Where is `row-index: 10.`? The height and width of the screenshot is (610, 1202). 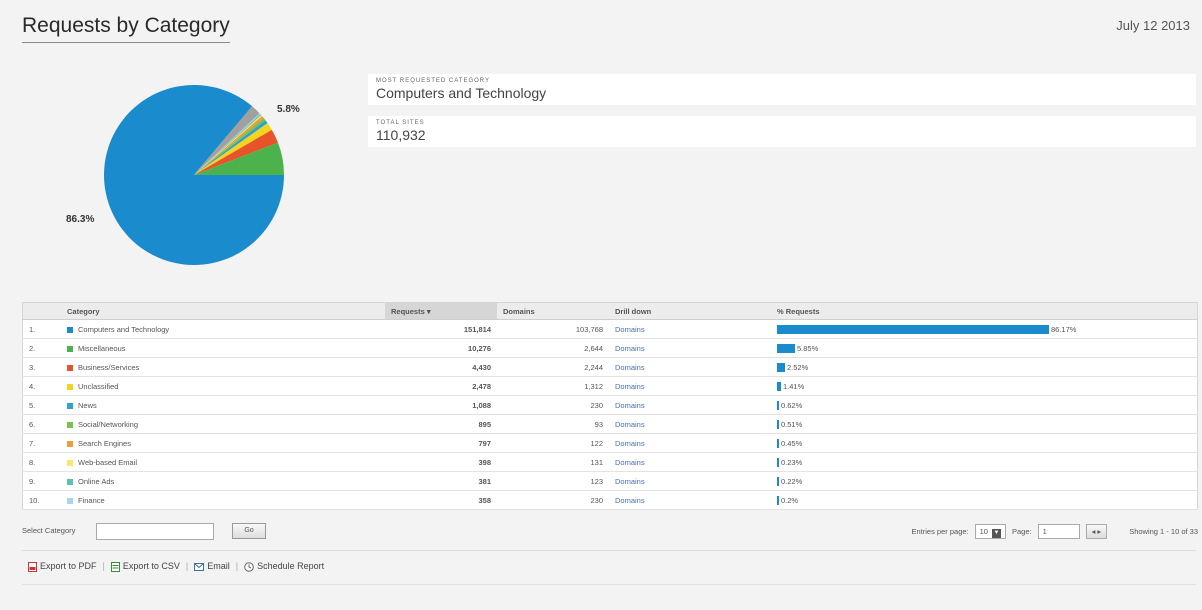
row-index: 10. is located at coordinates (41, 500).